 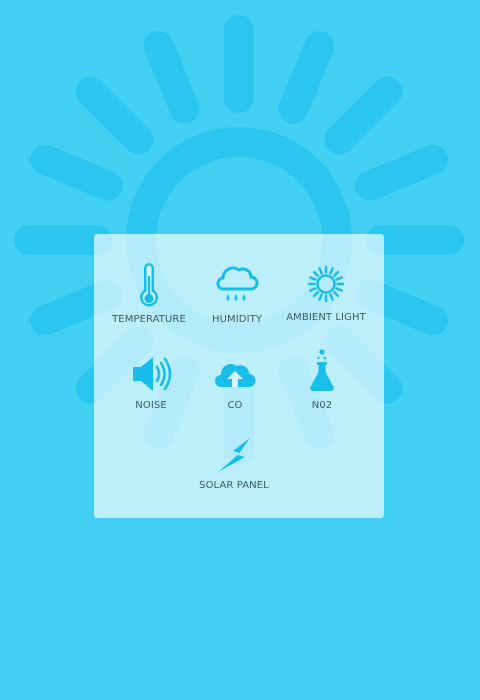 What do you see at coordinates (235, 405) in the screenshot?
I see `sensor-label: CO` at bounding box center [235, 405].